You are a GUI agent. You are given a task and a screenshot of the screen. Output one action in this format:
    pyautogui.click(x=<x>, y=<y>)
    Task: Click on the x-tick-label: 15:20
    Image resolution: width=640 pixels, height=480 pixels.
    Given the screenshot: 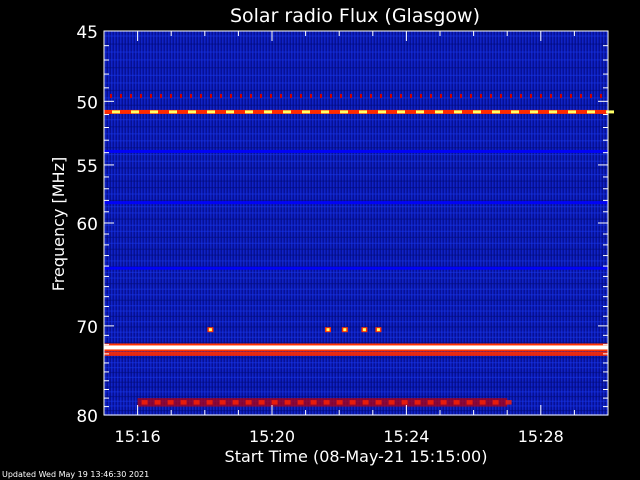 What is the action you would take?
    pyautogui.click(x=272, y=436)
    